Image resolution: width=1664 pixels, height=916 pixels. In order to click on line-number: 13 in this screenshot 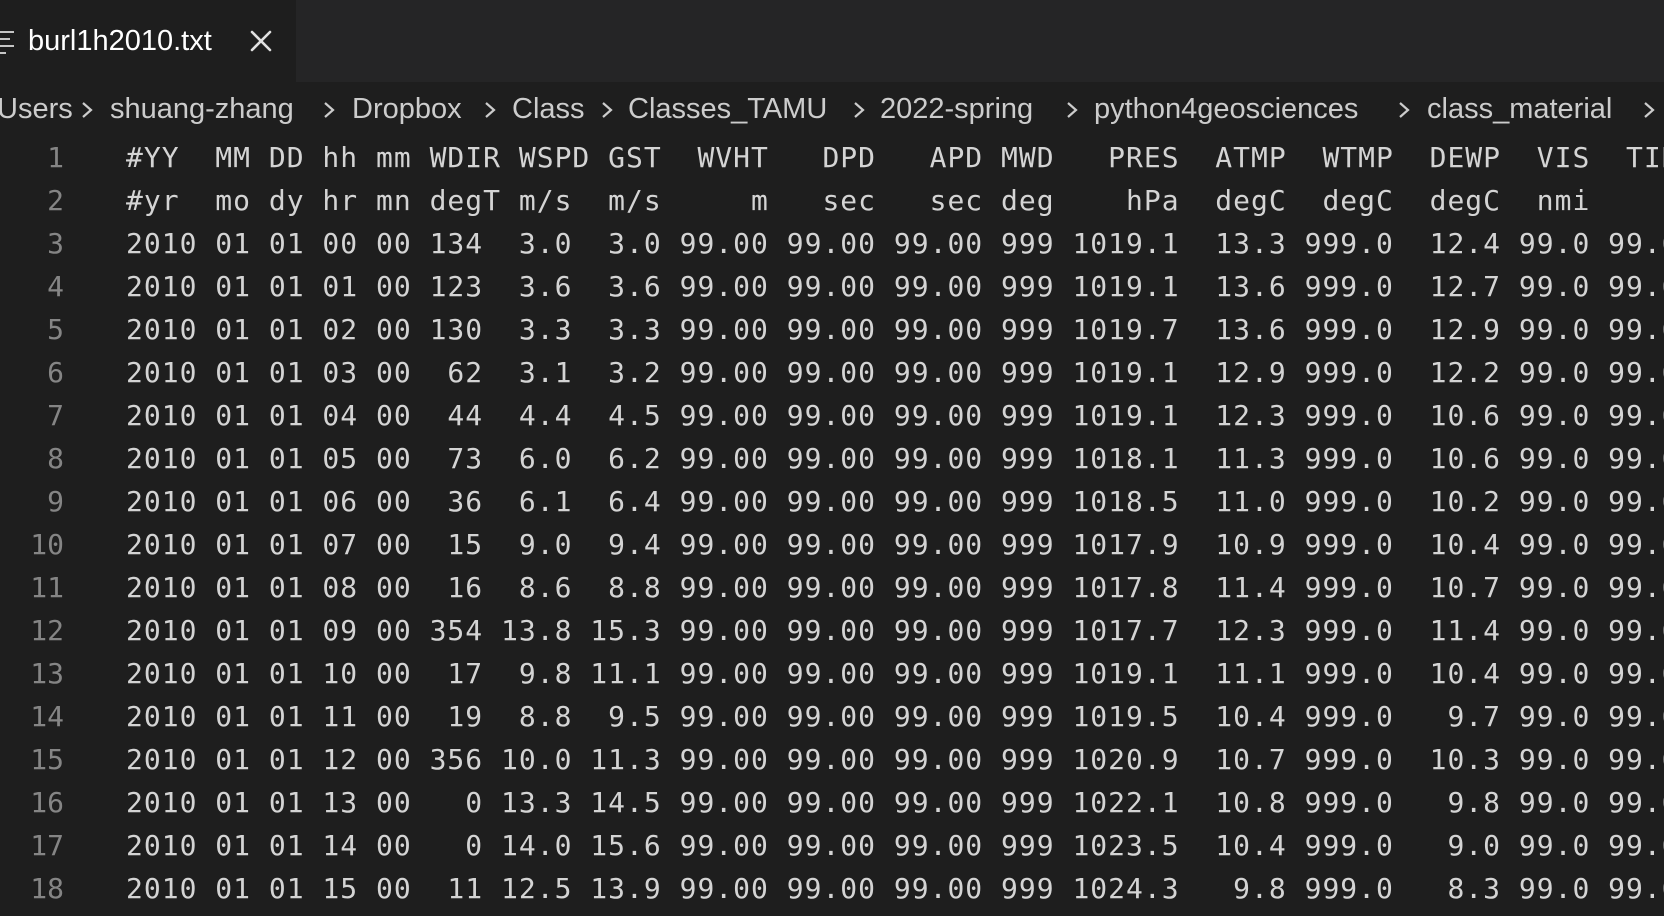, I will do `click(47, 673)`.